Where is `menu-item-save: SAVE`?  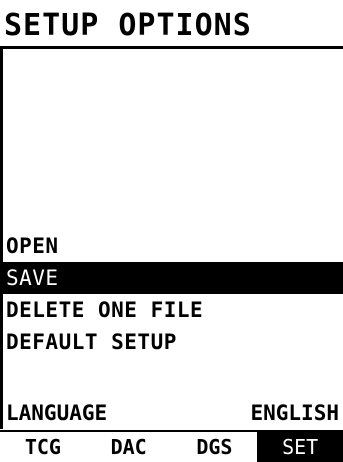
menu-item-save: SAVE is located at coordinates (171, 278).